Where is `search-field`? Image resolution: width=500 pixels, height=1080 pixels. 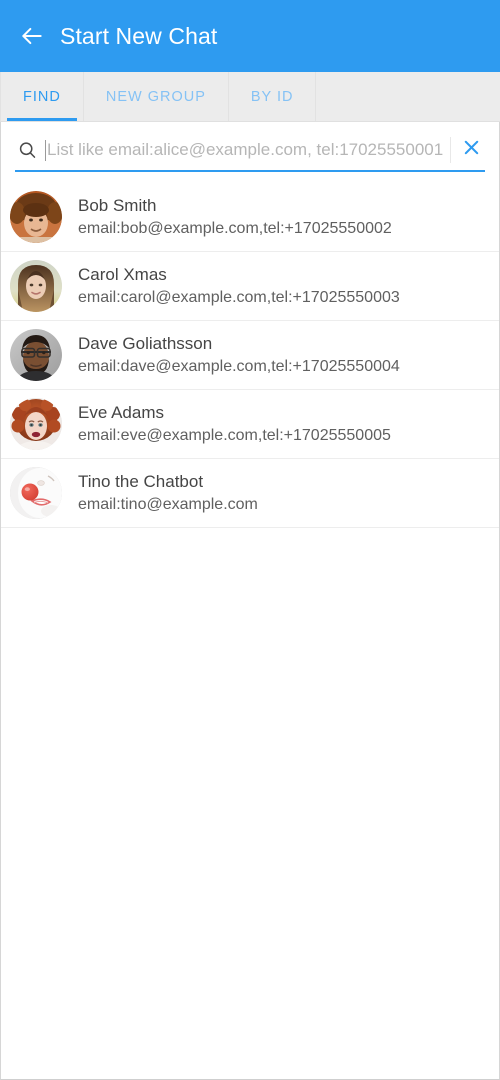 search-field is located at coordinates (248, 150).